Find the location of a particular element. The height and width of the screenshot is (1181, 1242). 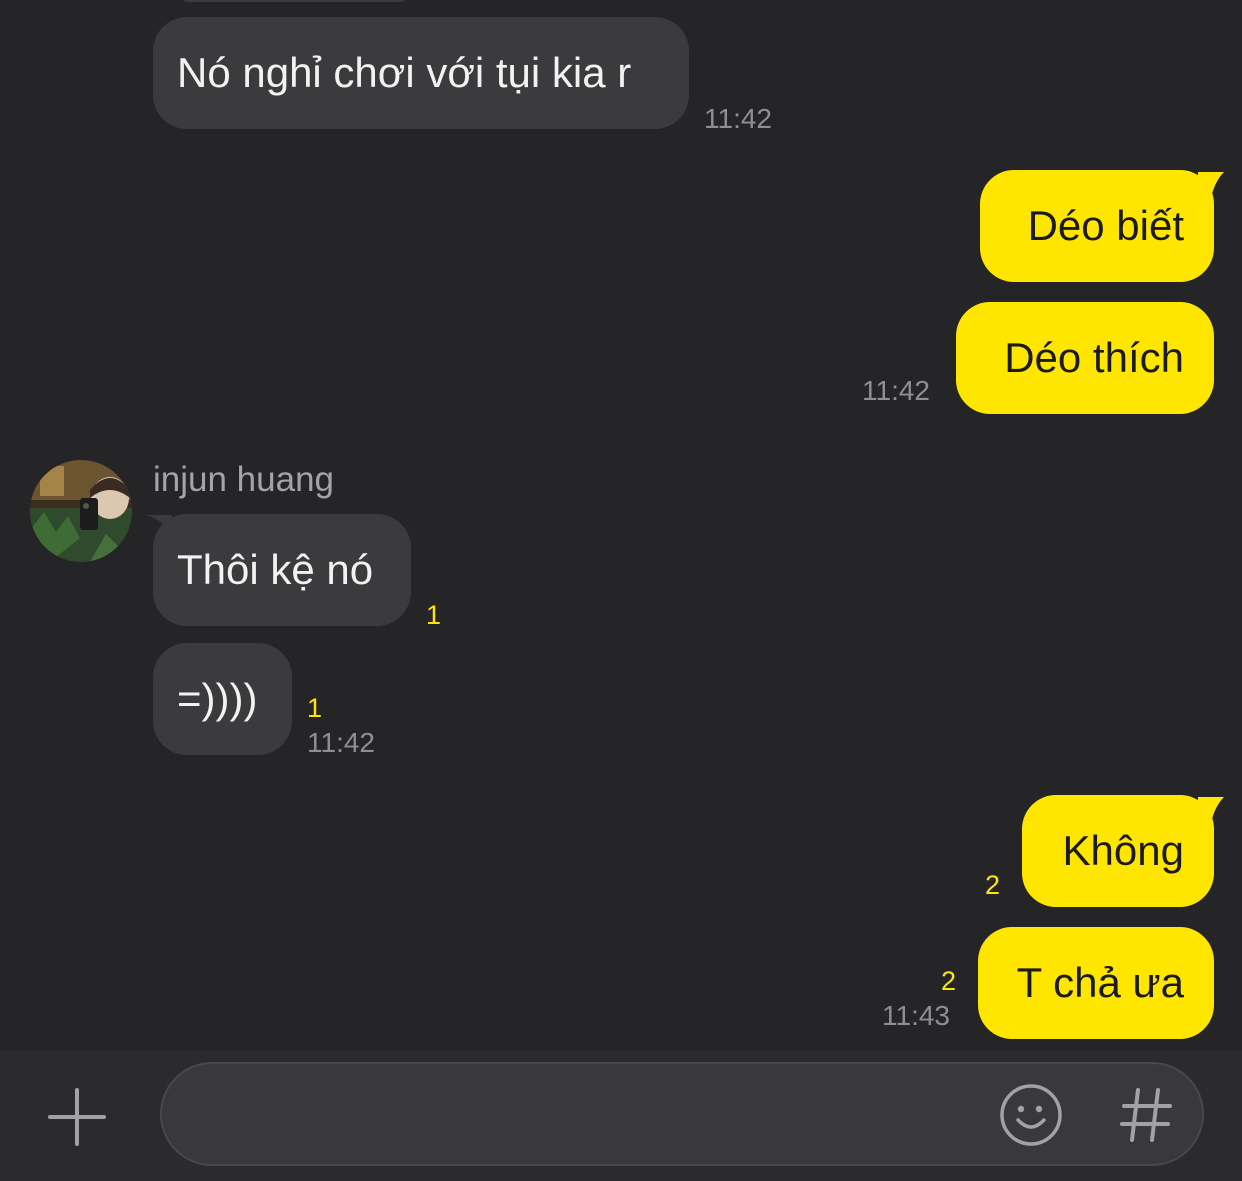

plus-icon is located at coordinates (77, 1117).